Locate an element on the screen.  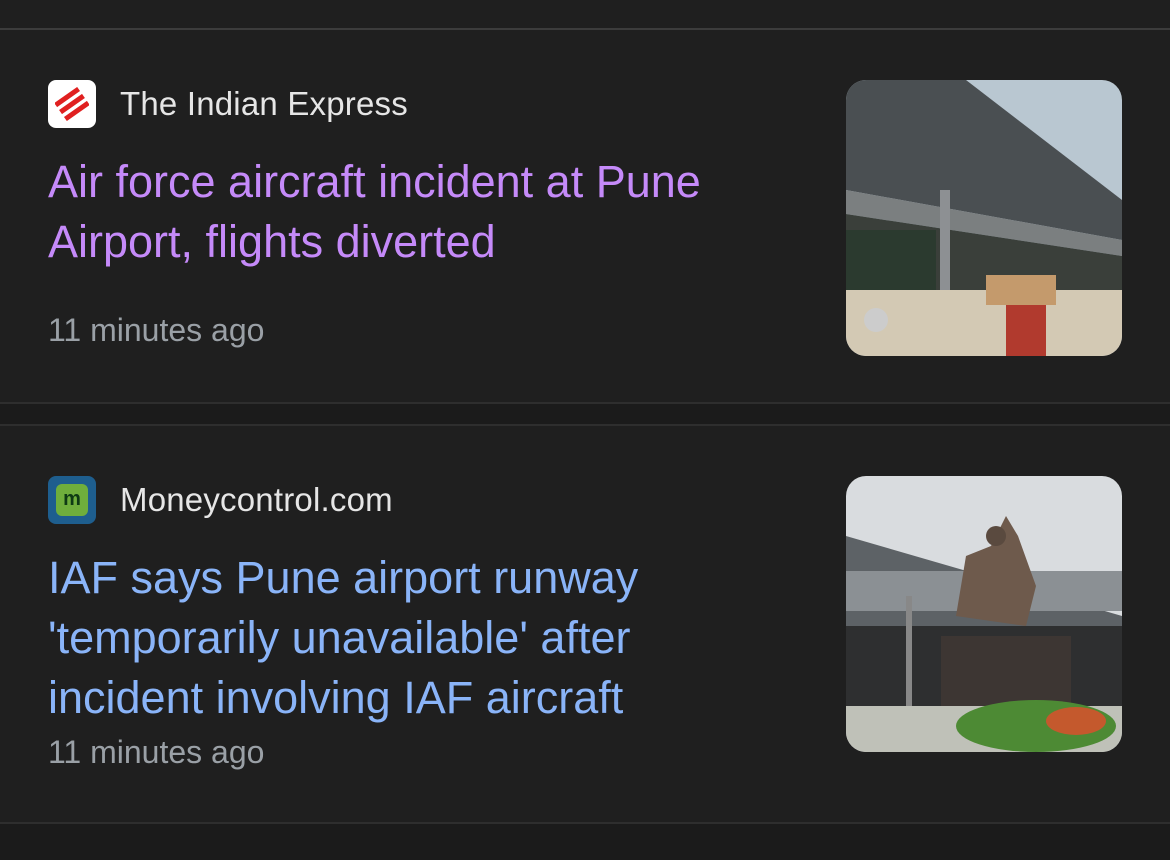
card-gap is located at coordinates (585, 414).